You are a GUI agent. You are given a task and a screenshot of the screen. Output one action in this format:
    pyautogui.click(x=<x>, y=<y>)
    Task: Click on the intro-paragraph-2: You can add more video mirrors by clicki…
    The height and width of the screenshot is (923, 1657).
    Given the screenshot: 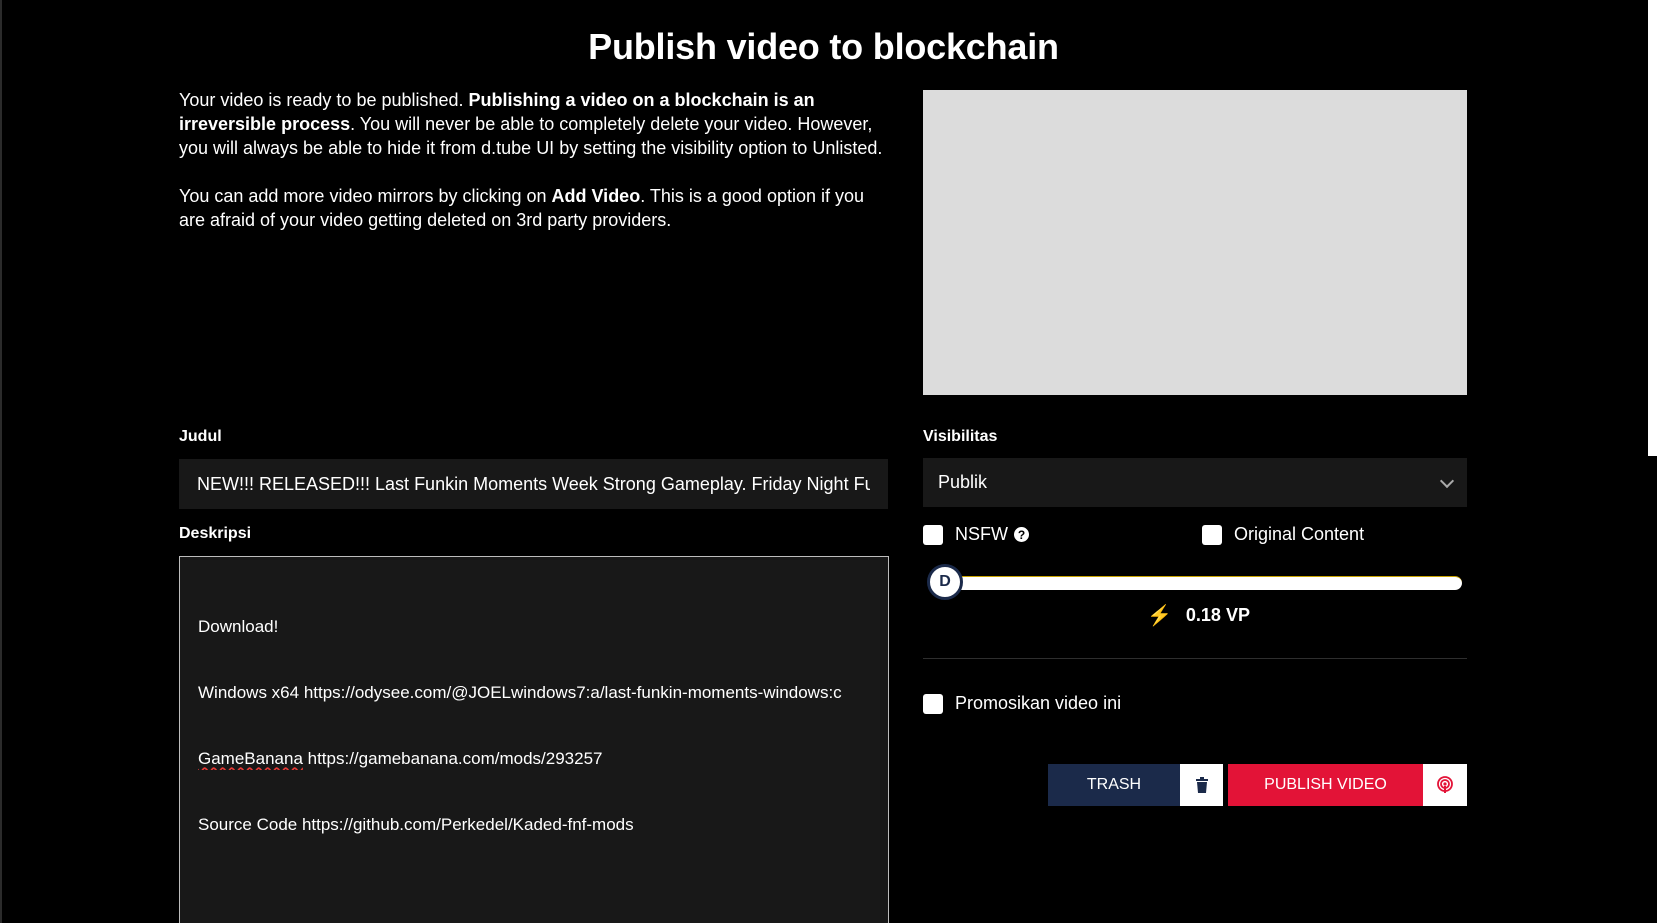 What is the action you would take?
    pyautogui.click(x=522, y=208)
    